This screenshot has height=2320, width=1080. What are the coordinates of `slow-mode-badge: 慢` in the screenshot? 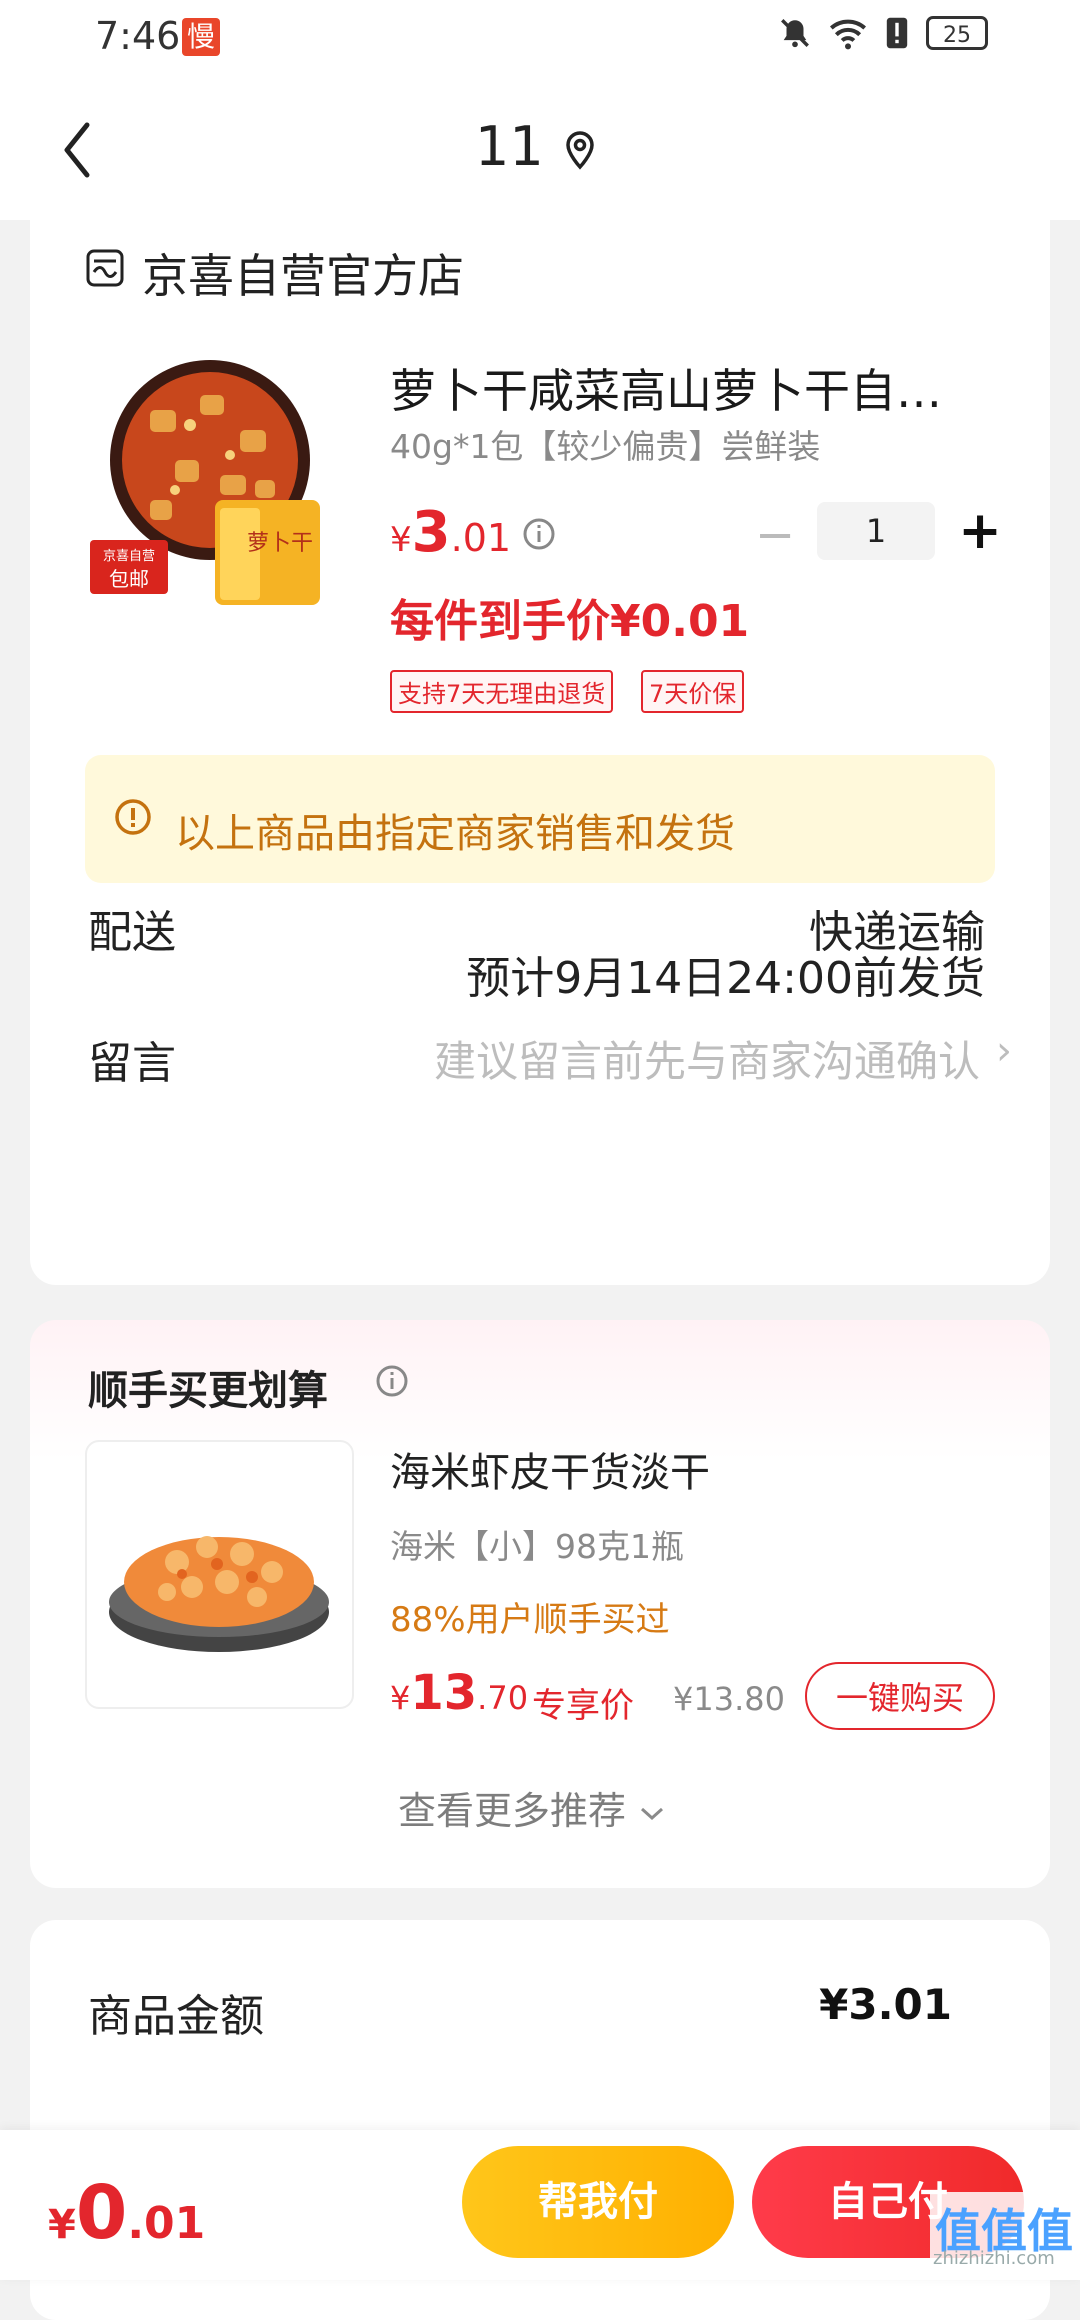 It's located at (201, 37).